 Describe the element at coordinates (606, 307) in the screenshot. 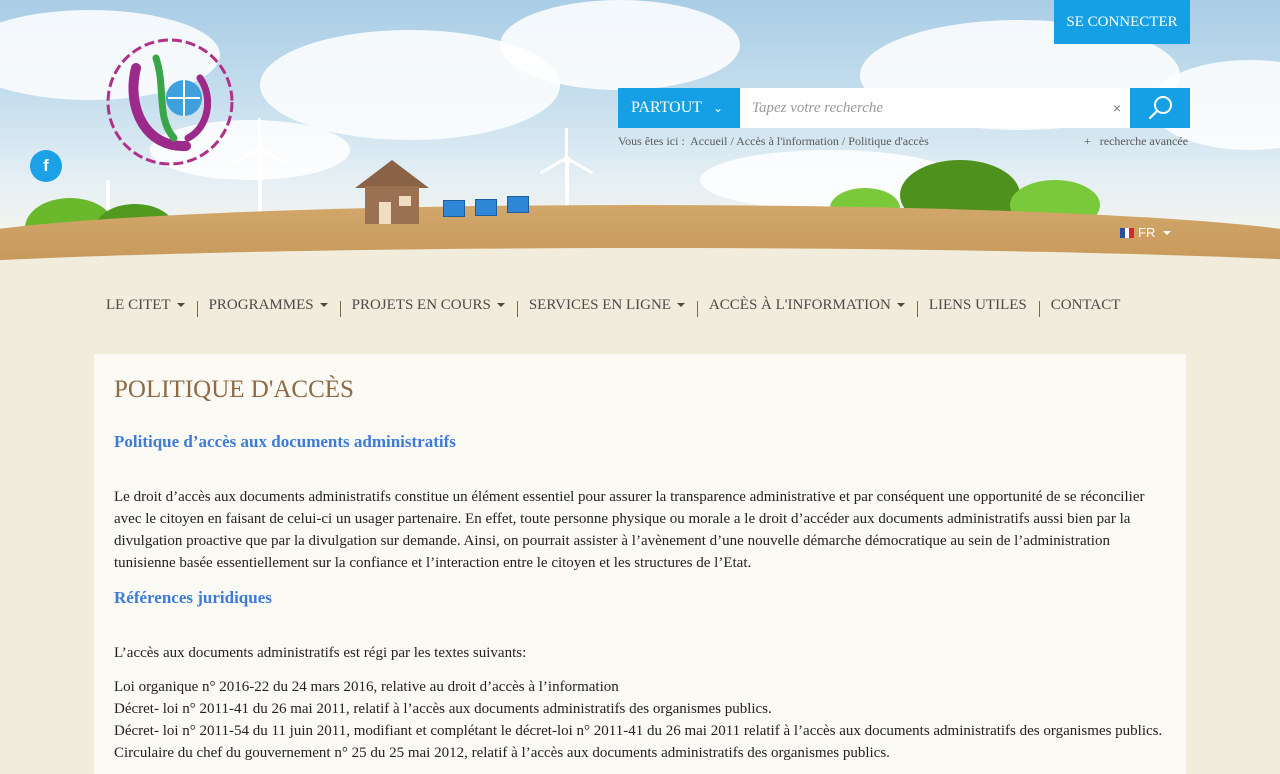

I see `nav-item-services-en-ligne: SERVICES EN LIGNE` at that location.